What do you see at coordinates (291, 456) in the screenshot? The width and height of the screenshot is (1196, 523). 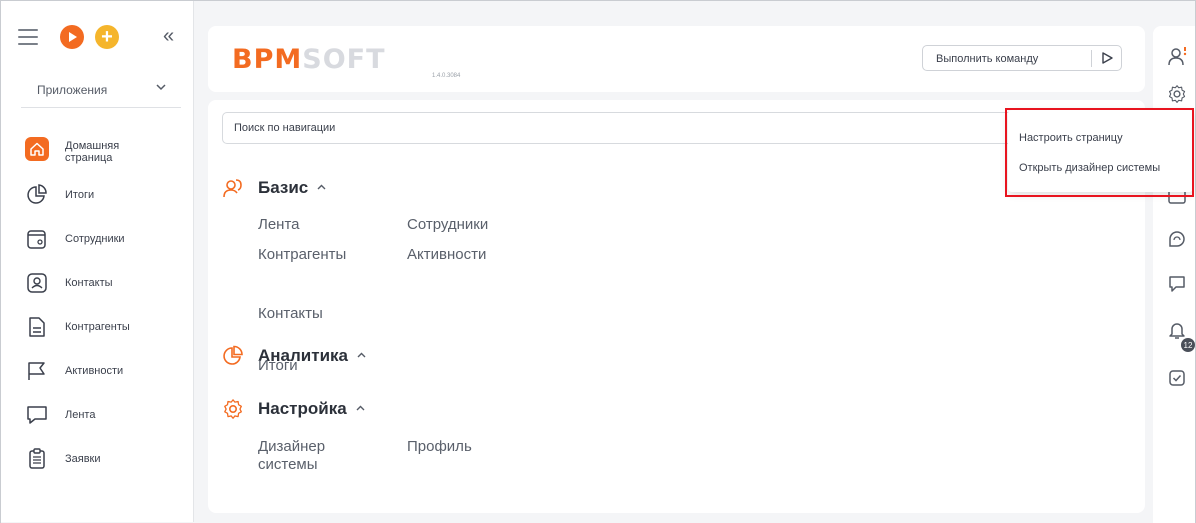 I see `nav-link: Дизайнер системы` at bounding box center [291, 456].